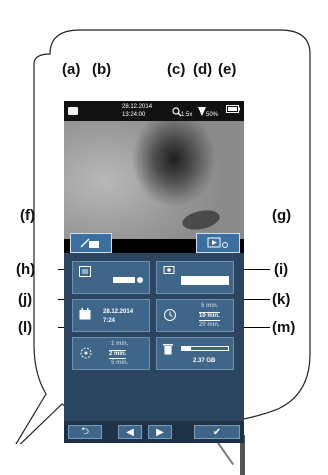  Describe the element at coordinates (120, 344) in the screenshot. I see `standby-option-1: 1 min.` at that location.